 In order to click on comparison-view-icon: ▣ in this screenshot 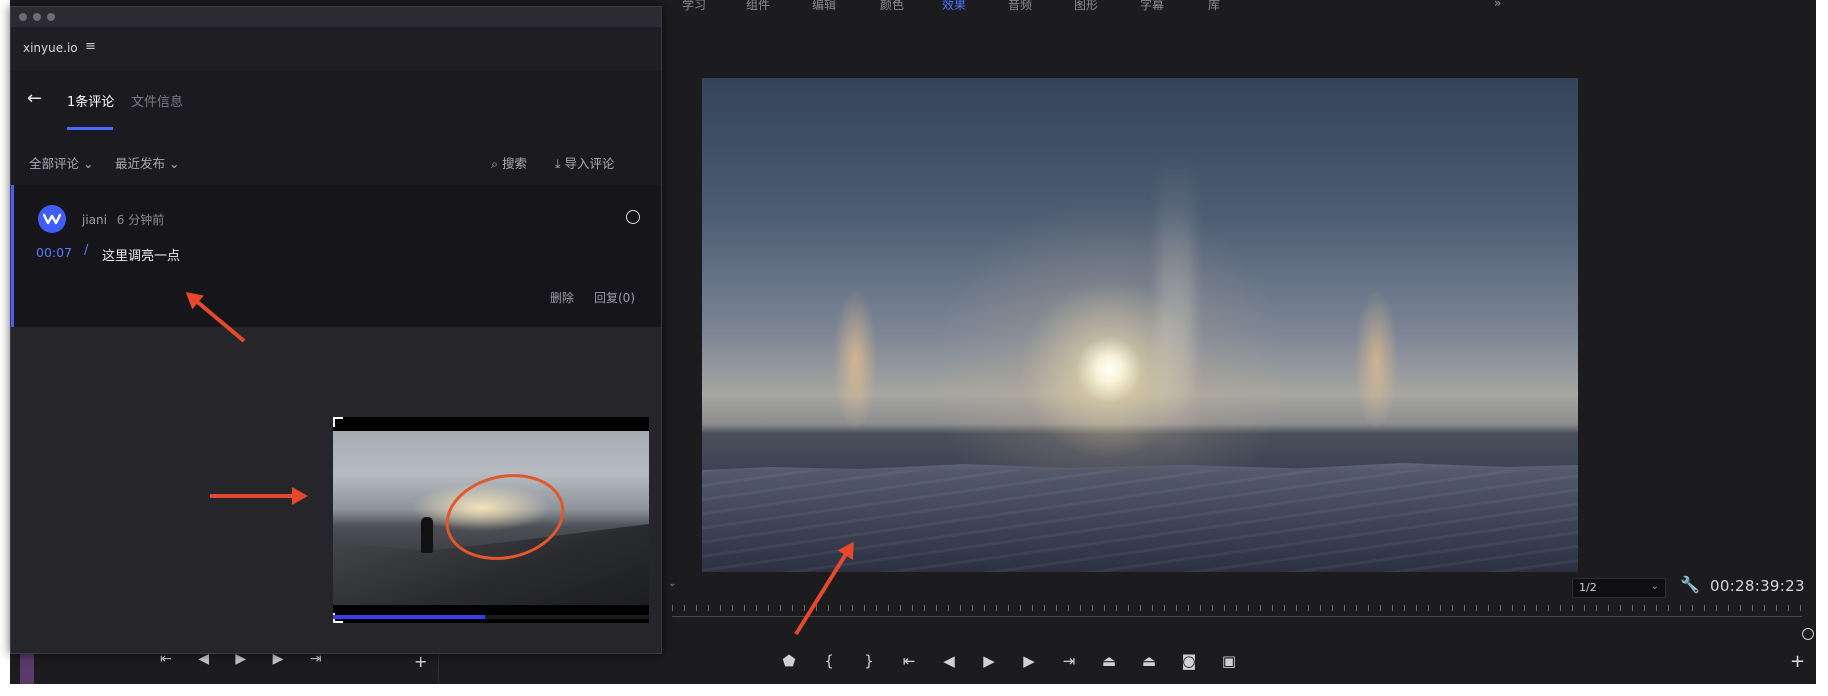, I will do `click(1229, 661)`.